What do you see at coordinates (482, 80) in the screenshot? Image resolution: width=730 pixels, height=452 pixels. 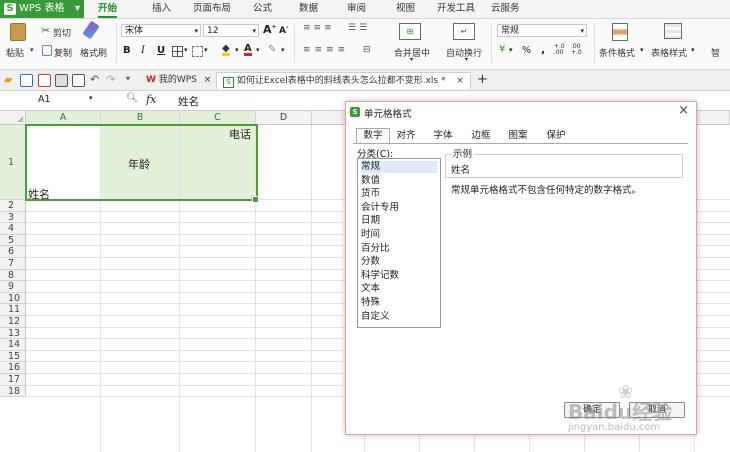 I see `new-tab-button: +` at bounding box center [482, 80].